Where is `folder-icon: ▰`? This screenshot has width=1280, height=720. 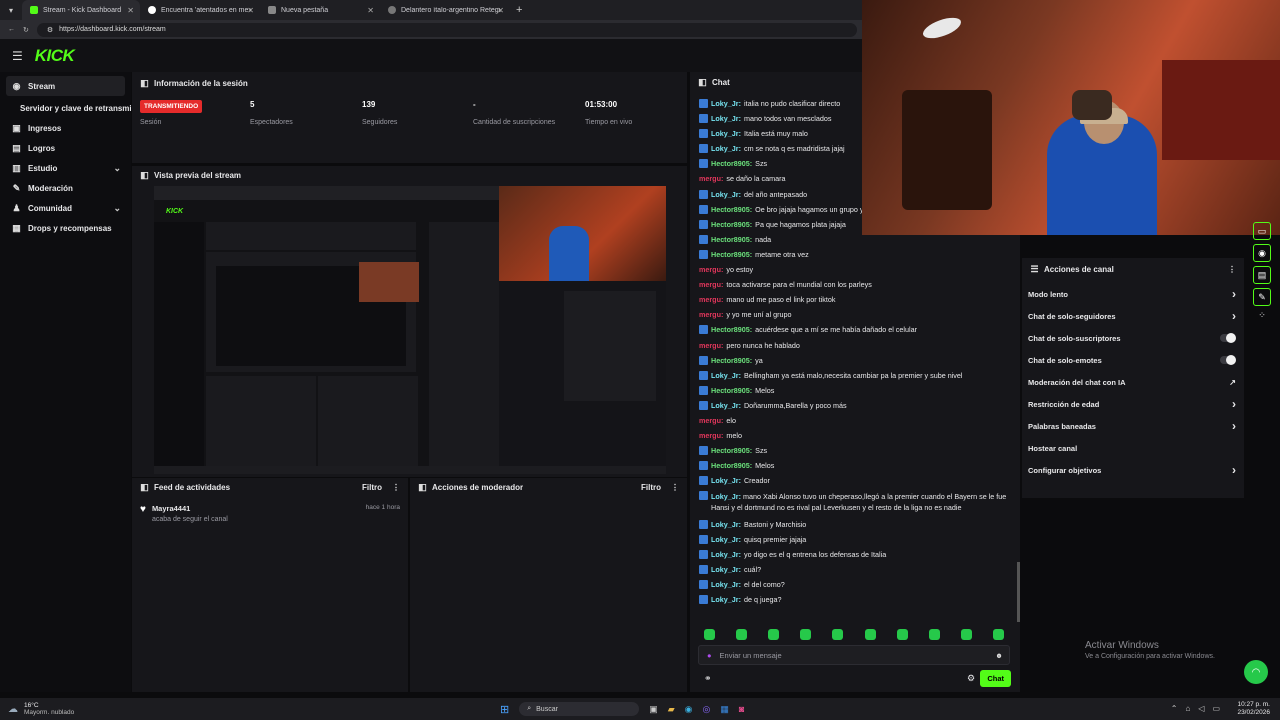 folder-icon: ▰ is located at coordinates (671, 709).